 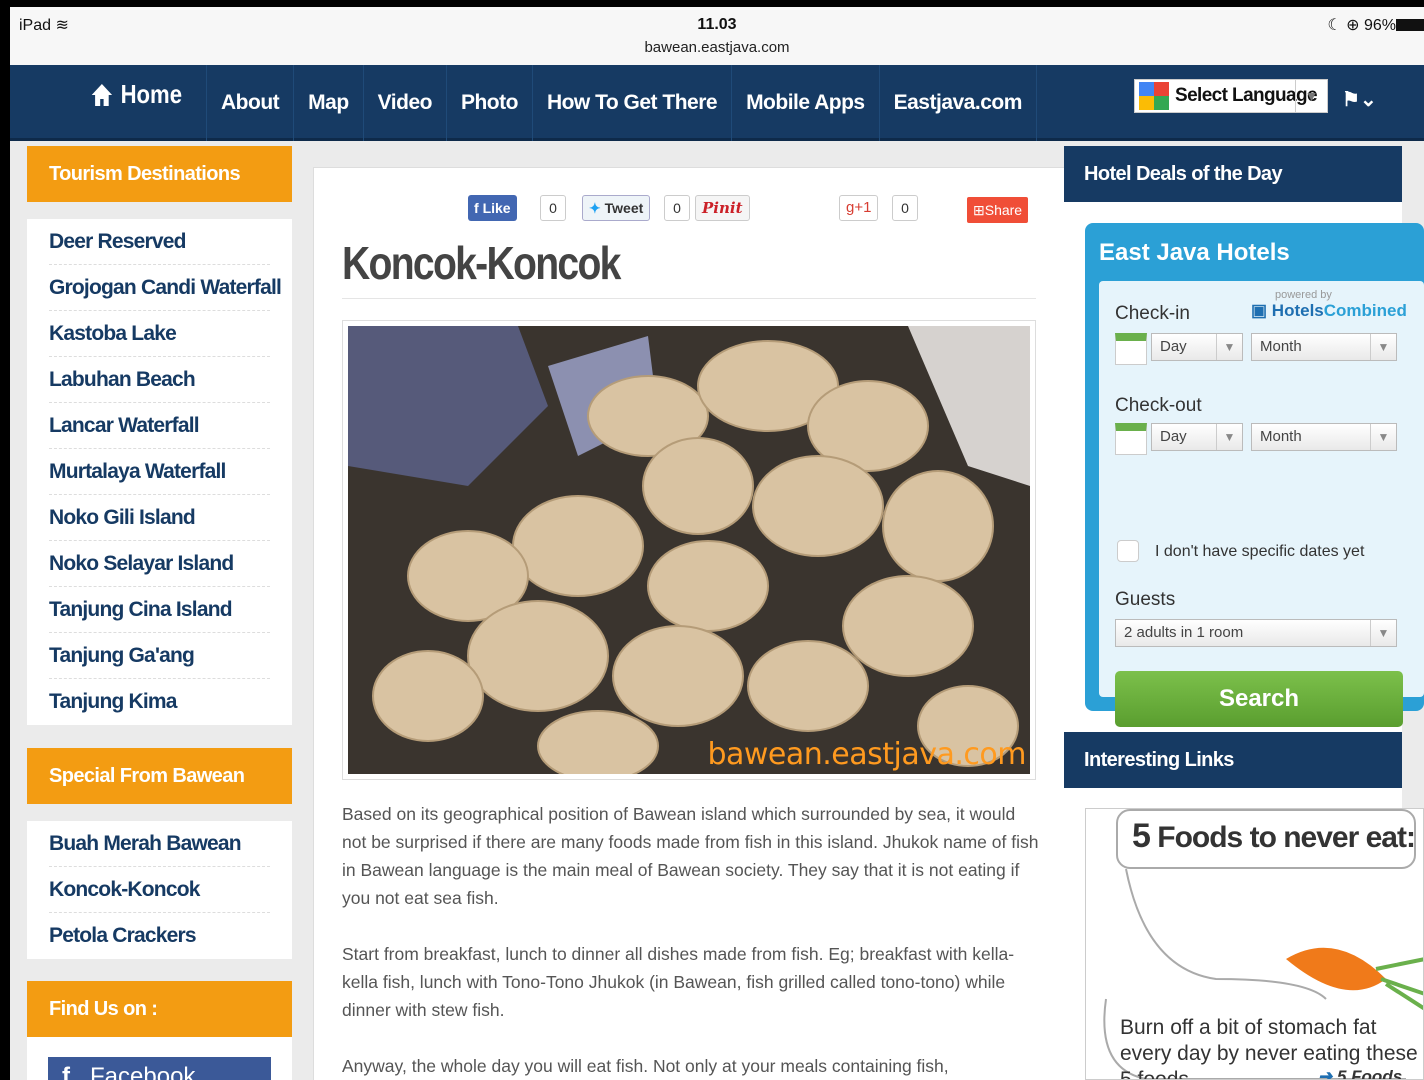 What do you see at coordinates (159, 844) in the screenshot?
I see `sidebar-item-buah-merah: Buah Merah Bawean` at bounding box center [159, 844].